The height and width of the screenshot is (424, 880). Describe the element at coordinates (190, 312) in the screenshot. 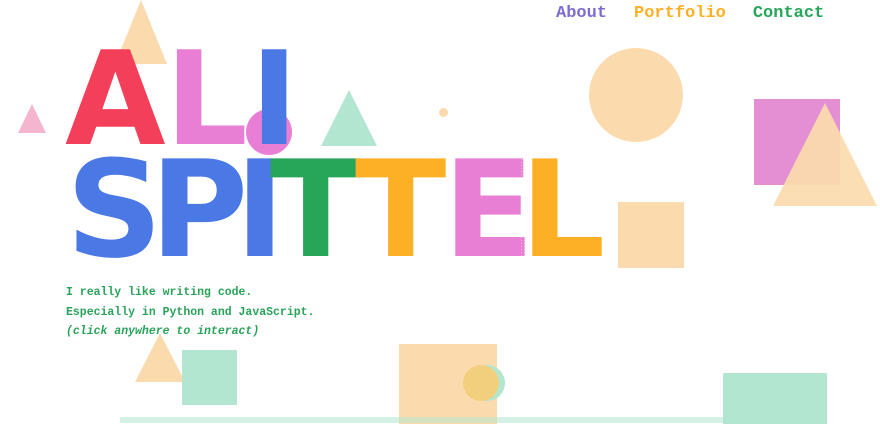

I see `tagline-line-2: Especially in Python and JavaScript.` at that location.